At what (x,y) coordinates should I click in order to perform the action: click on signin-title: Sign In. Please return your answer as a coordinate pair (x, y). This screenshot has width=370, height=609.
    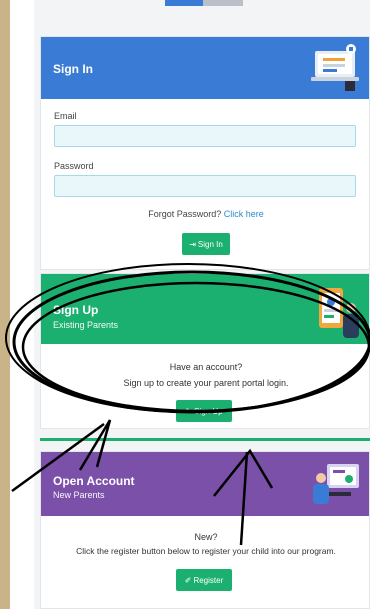
    Looking at the image, I should click on (73, 69).